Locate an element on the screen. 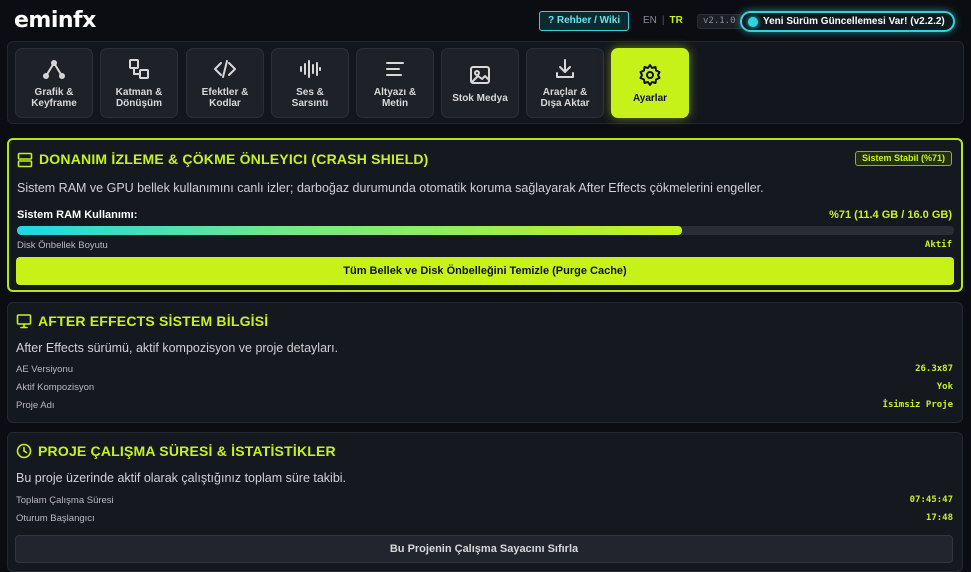 This screenshot has width=971, height=572. ram-usage-value: %71 (11.4 GB / 16.0 GB) is located at coordinates (890, 215).